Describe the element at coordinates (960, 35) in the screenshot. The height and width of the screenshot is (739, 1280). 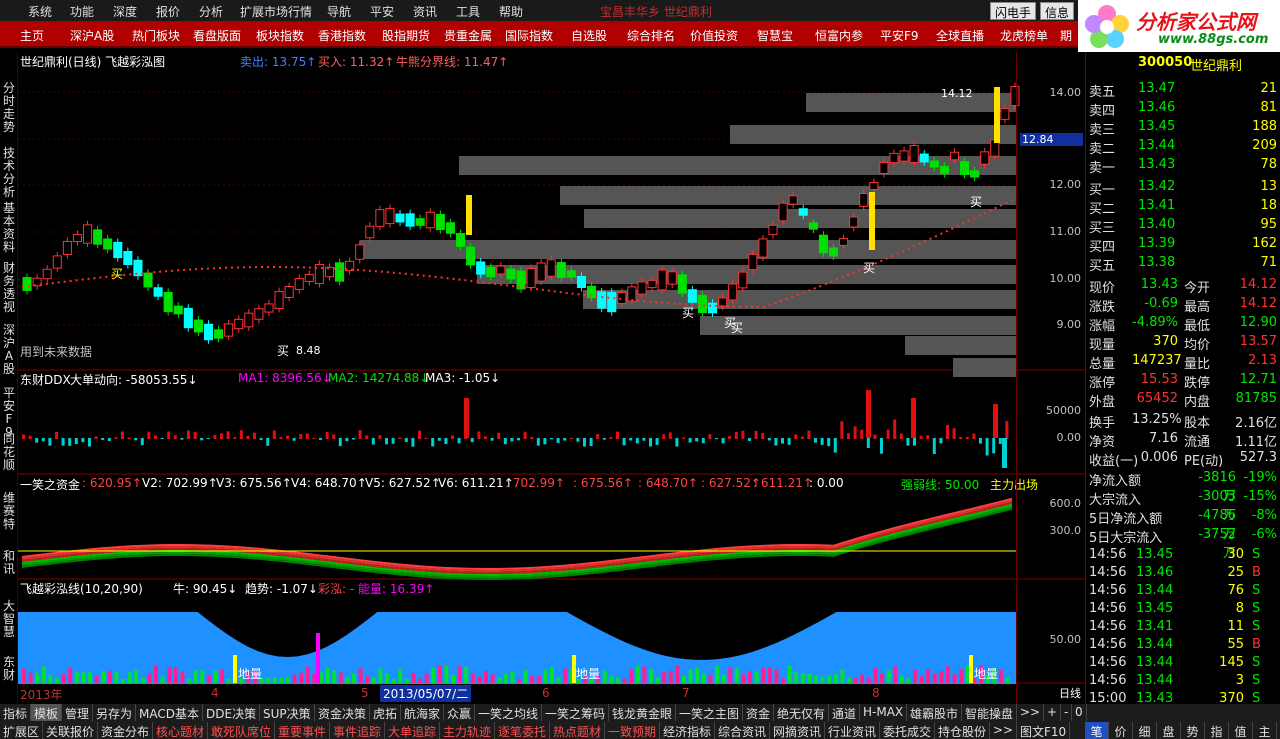
I see `nav-item: 全球直播` at that location.